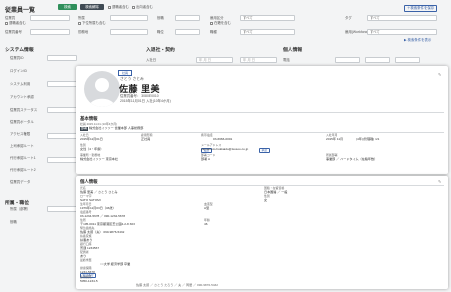  Describe the element at coordinates (220, 23) in the screenshot. I see `filter-emptype-check: 在籍を含む` at that location.